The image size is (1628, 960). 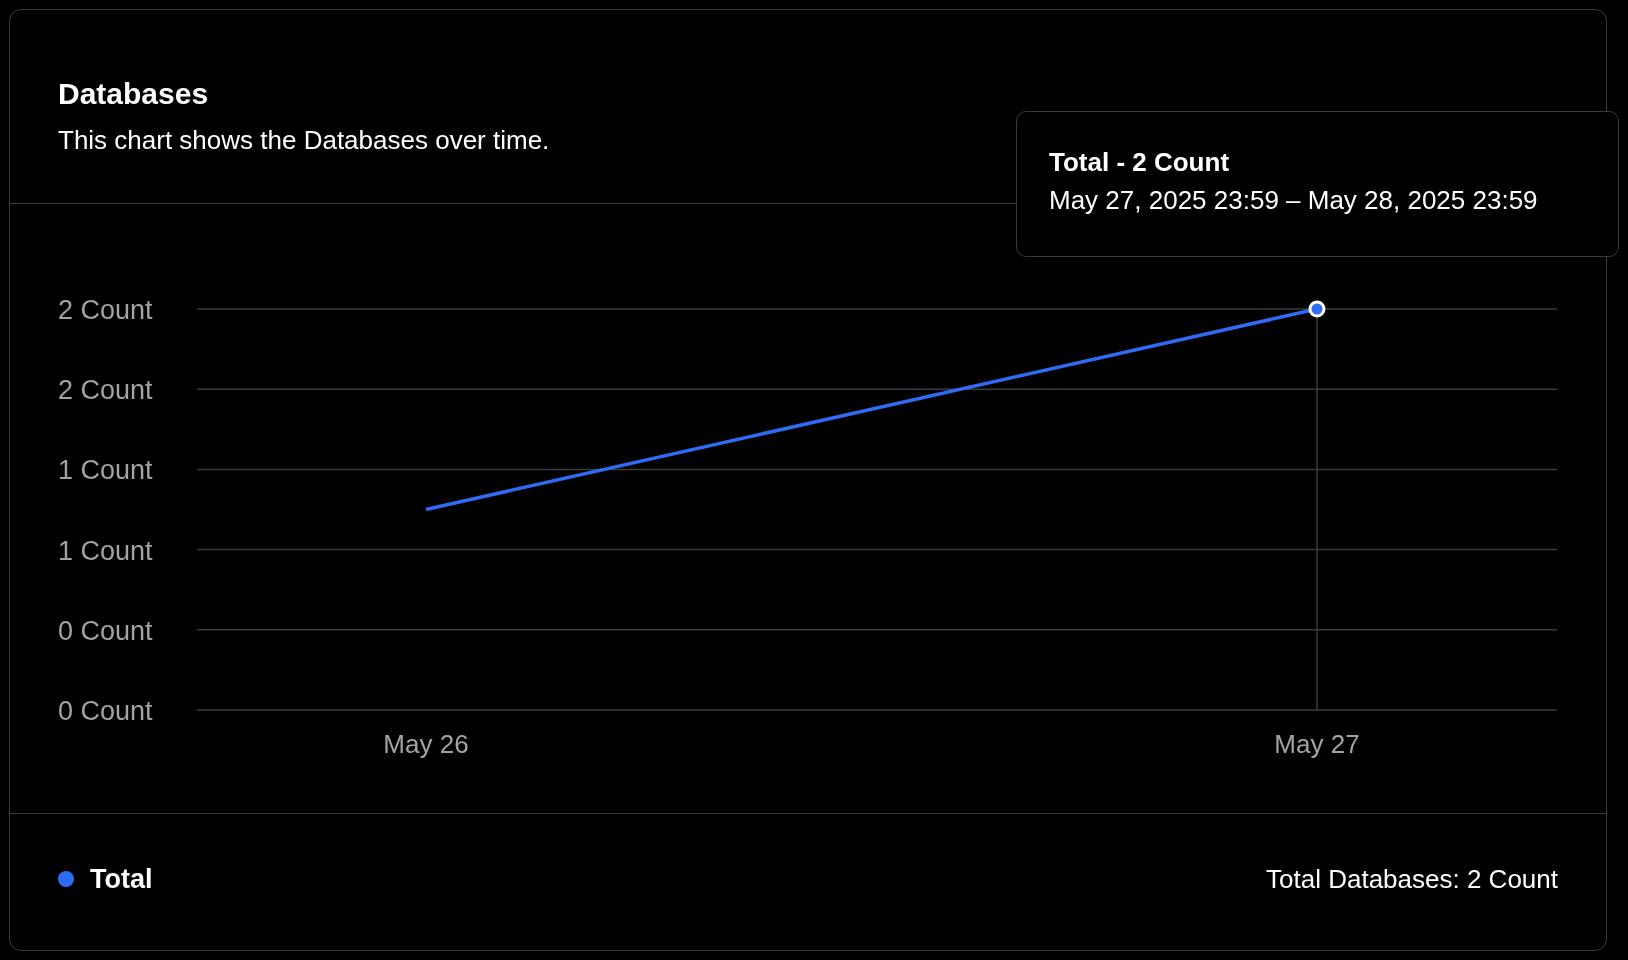 What do you see at coordinates (134, 94) in the screenshot?
I see `card-title: Databases` at bounding box center [134, 94].